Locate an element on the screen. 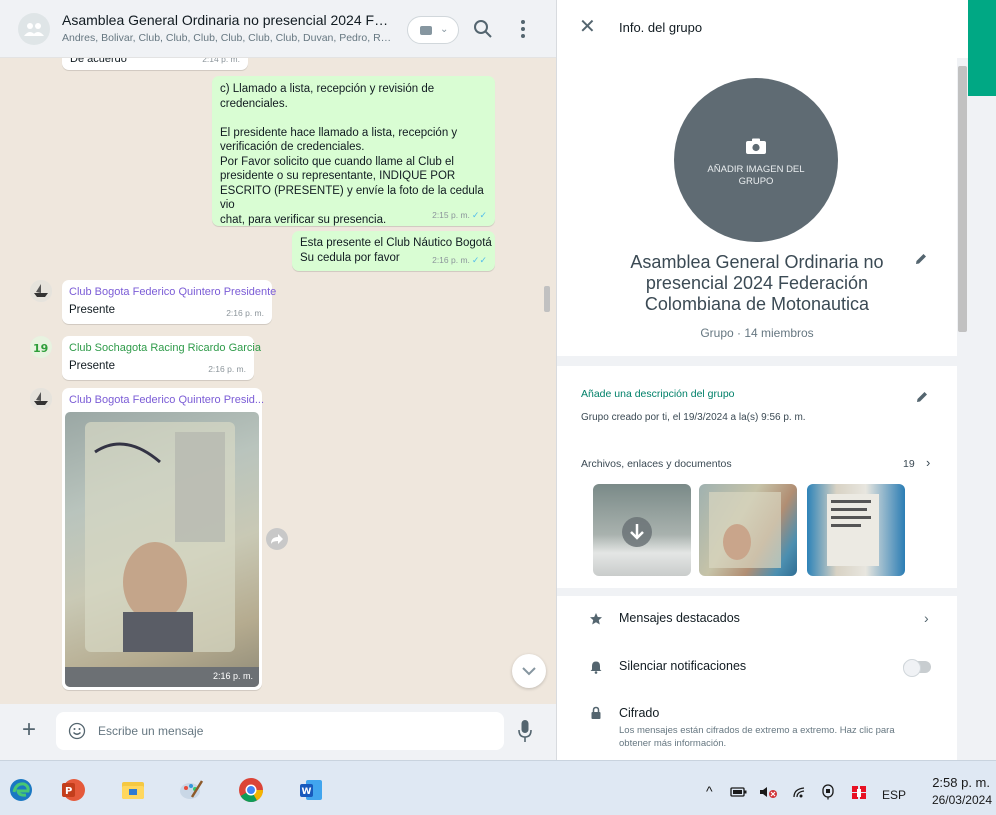  chevron-down-icon is located at coordinates (529, 671).